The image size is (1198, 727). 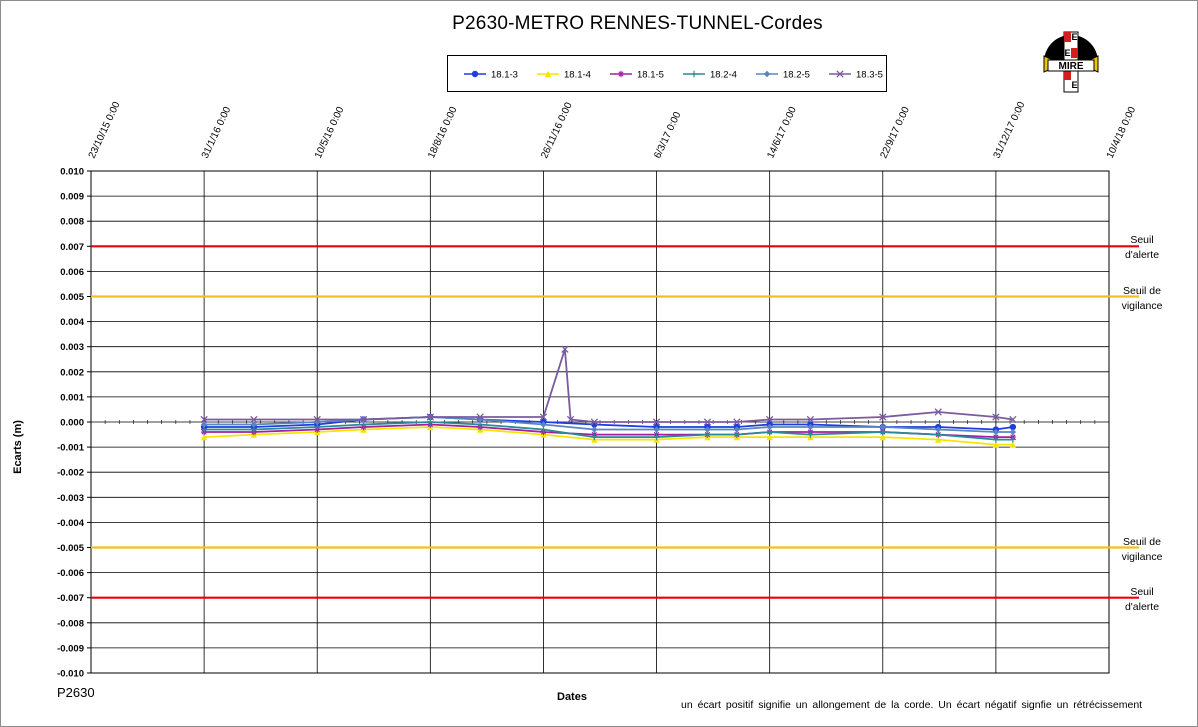 What do you see at coordinates (105, 130) in the screenshot?
I see `x-tick-label: 23/10/15 0:00` at bounding box center [105, 130].